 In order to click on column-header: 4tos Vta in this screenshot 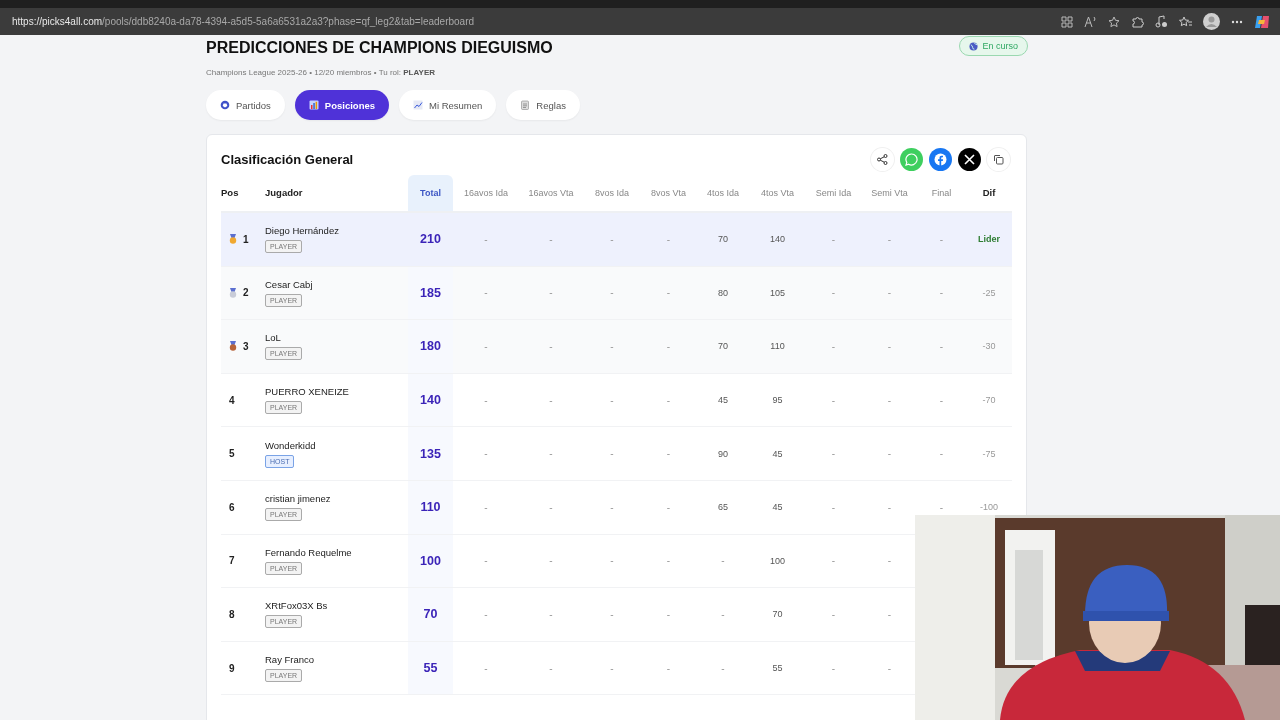, I will do `click(777, 193)`.